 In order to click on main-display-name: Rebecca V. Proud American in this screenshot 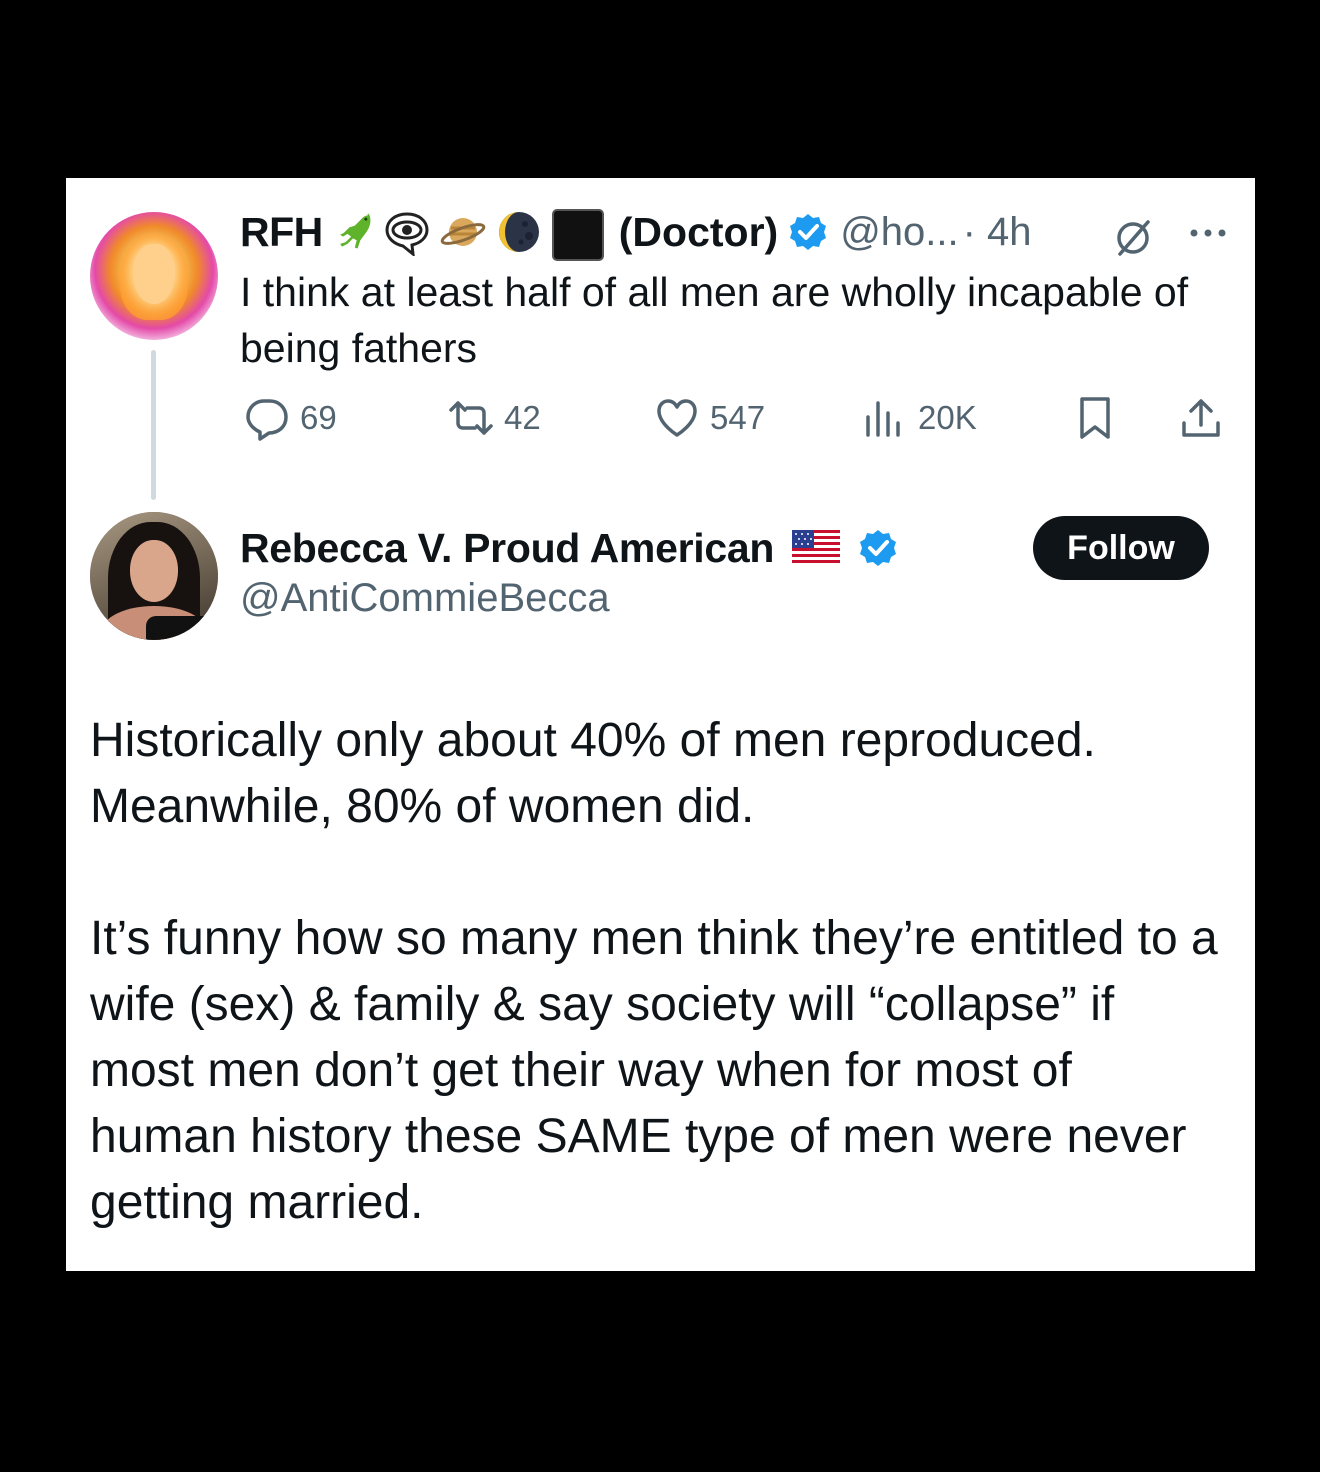, I will do `click(507, 548)`.